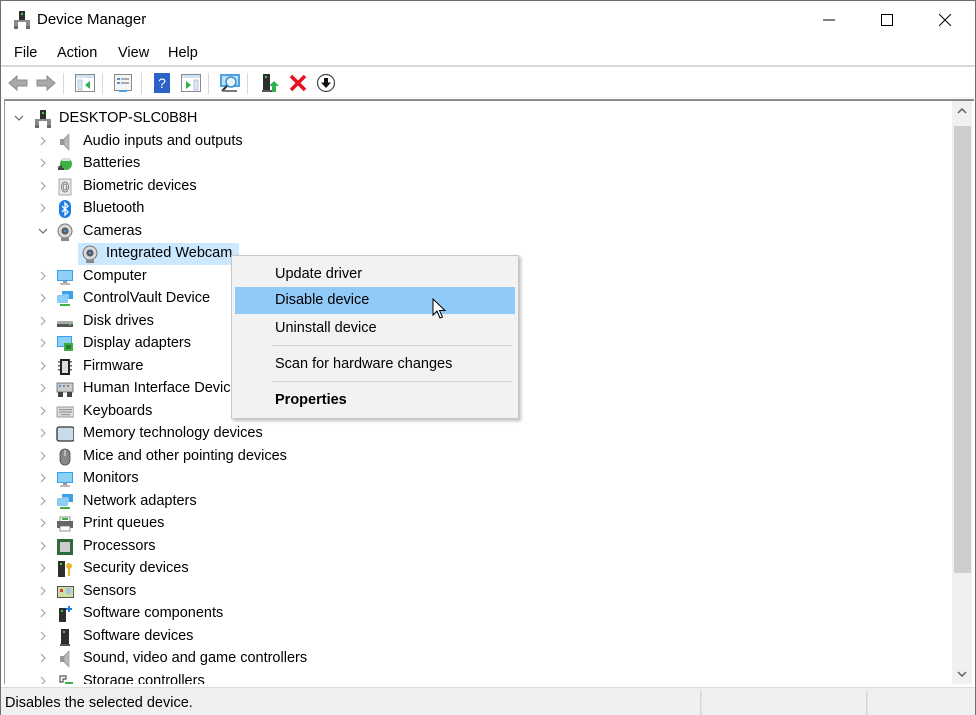  I want to click on back-button, so click(18, 83).